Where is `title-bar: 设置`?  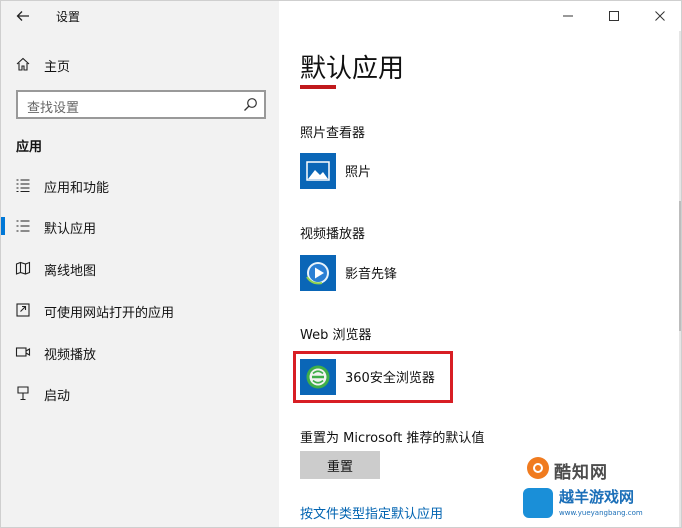 title-bar: 设置 is located at coordinates (140, 16).